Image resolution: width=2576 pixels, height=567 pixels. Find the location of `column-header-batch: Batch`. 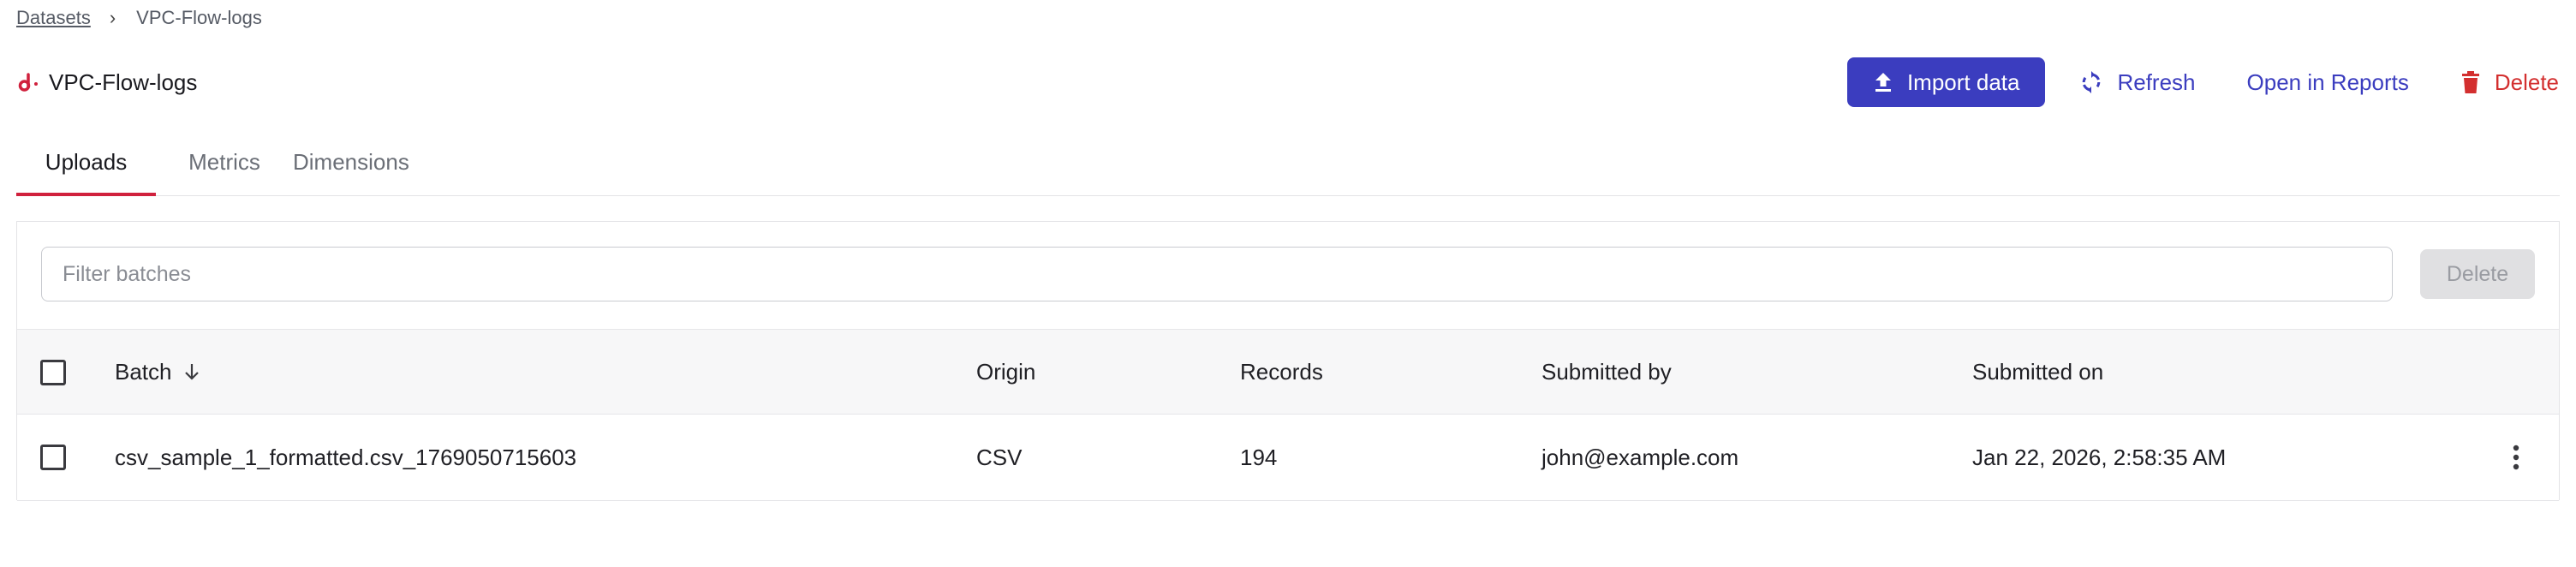

column-header-batch: Batch is located at coordinates (158, 372).